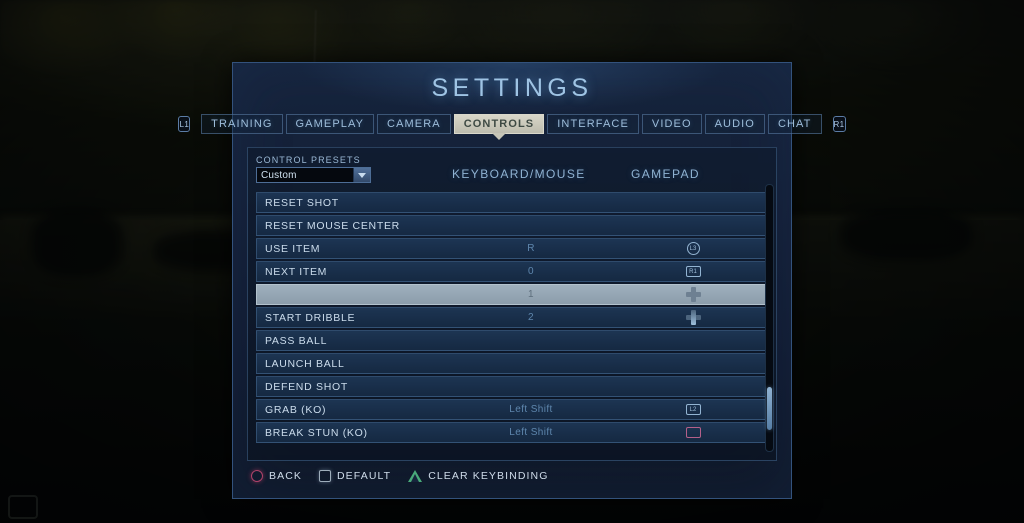 Image resolution: width=1024 pixels, height=523 pixels. Describe the element at coordinates (794, 124) in the screenshot. I see `tab-chat: CHAT` at that location.